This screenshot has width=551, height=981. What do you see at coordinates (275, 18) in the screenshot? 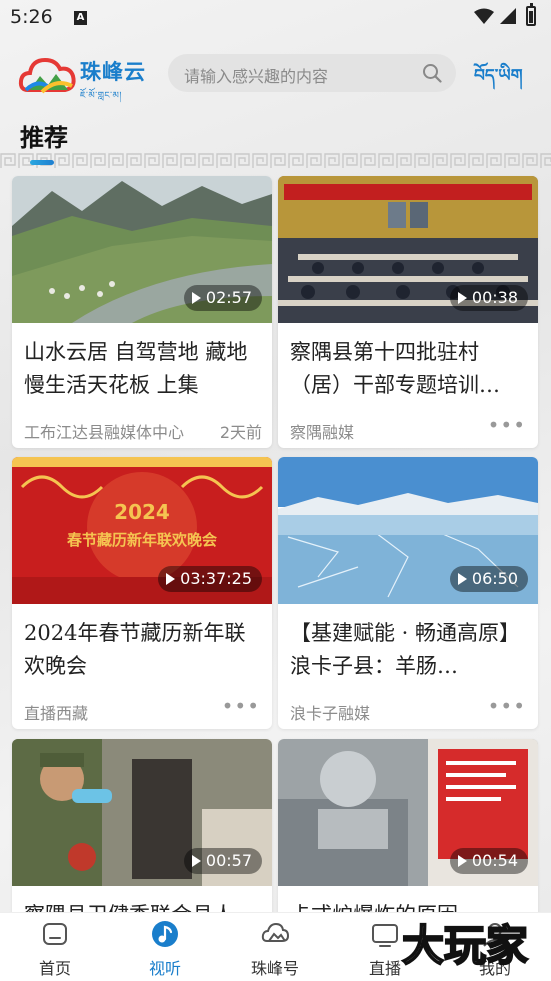
I see `status-bar: 5:26 A` at bounding box center [275, 18].